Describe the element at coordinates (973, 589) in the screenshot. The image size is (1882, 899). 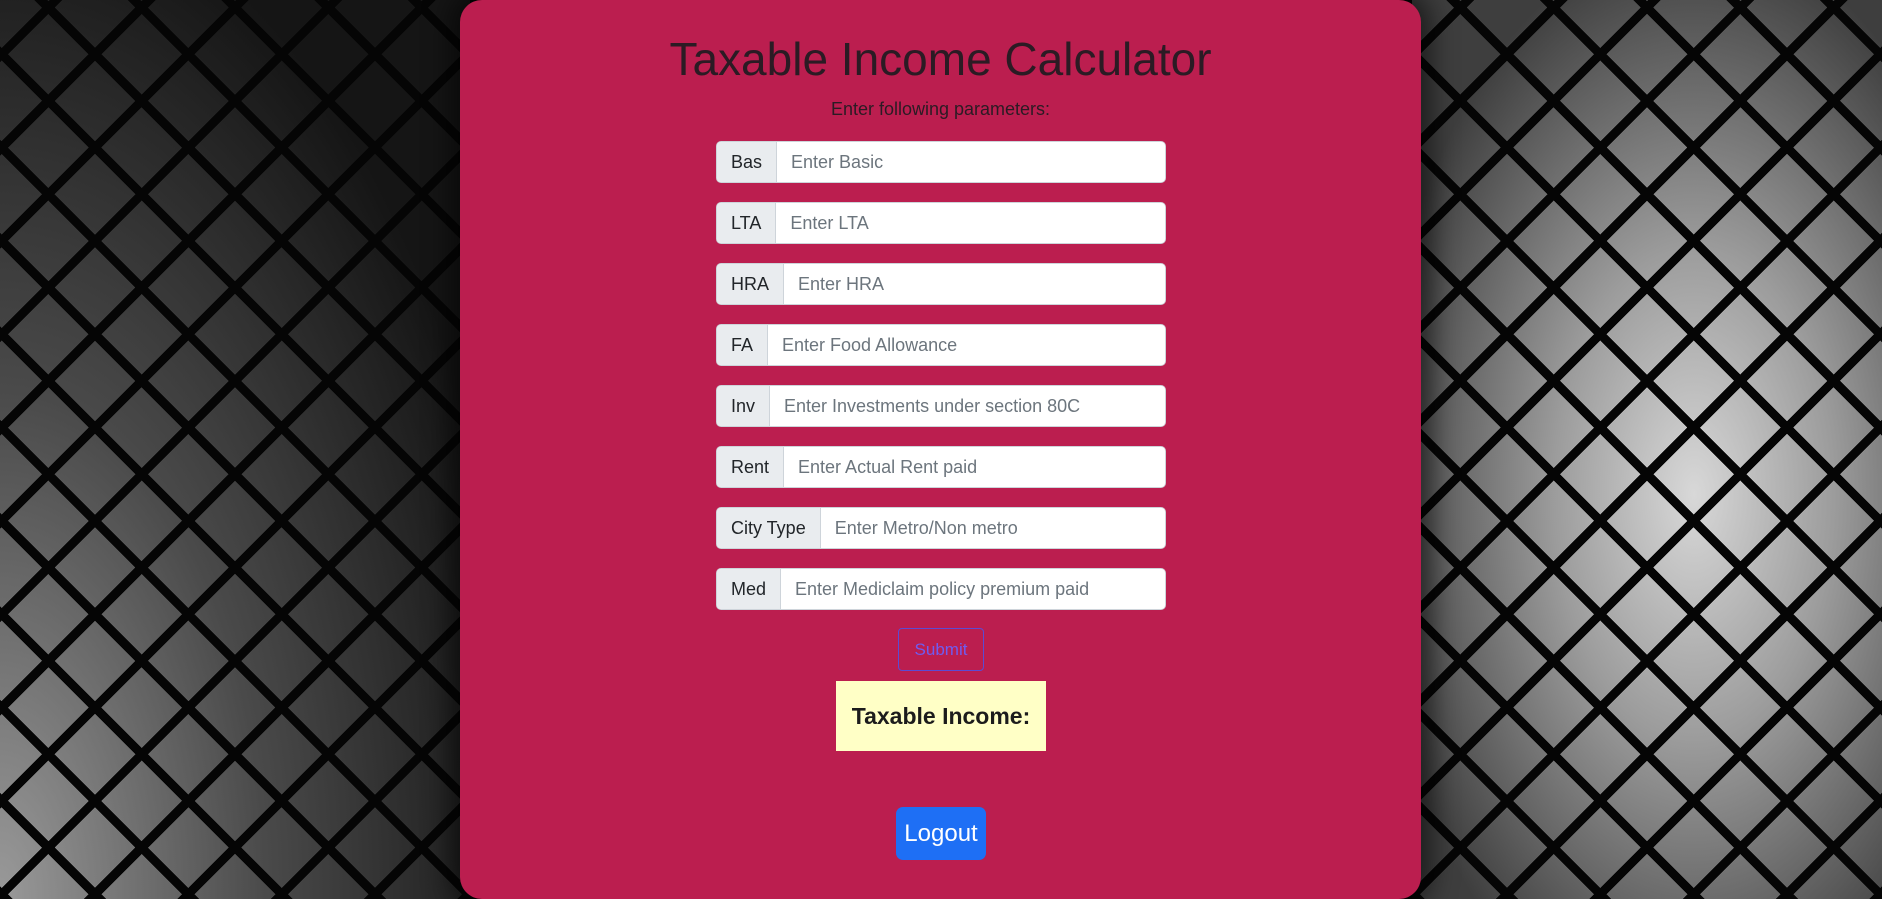
I see `mediclaim-input` at that location.